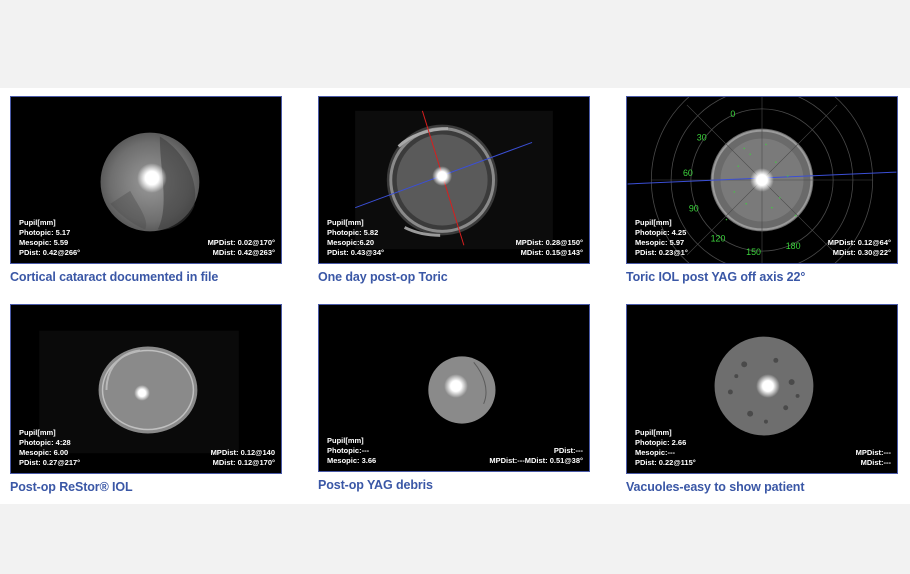  I want to click on caption: Cortical cataract documented in file, so click(114, 277).